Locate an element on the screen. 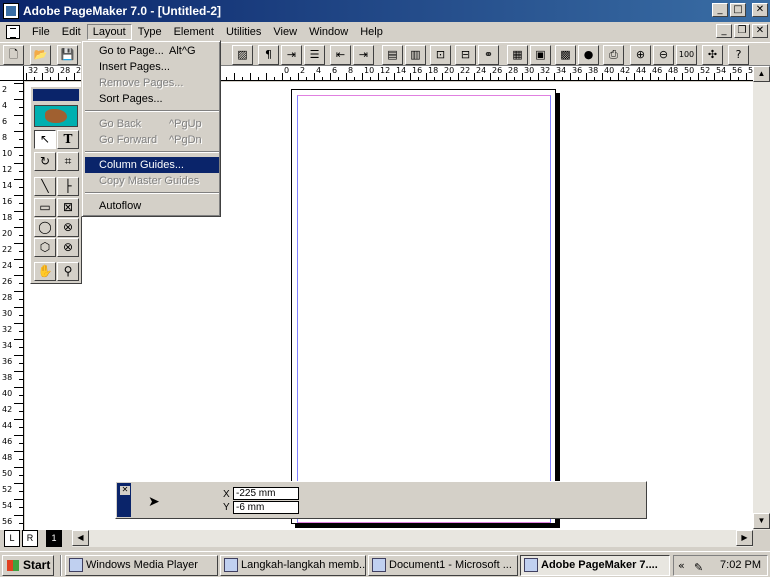  left-master-page-tab: L is located at coordinates (12, 538).